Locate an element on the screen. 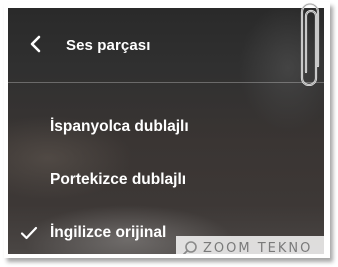  back-button is located at coordinates (36, 44).